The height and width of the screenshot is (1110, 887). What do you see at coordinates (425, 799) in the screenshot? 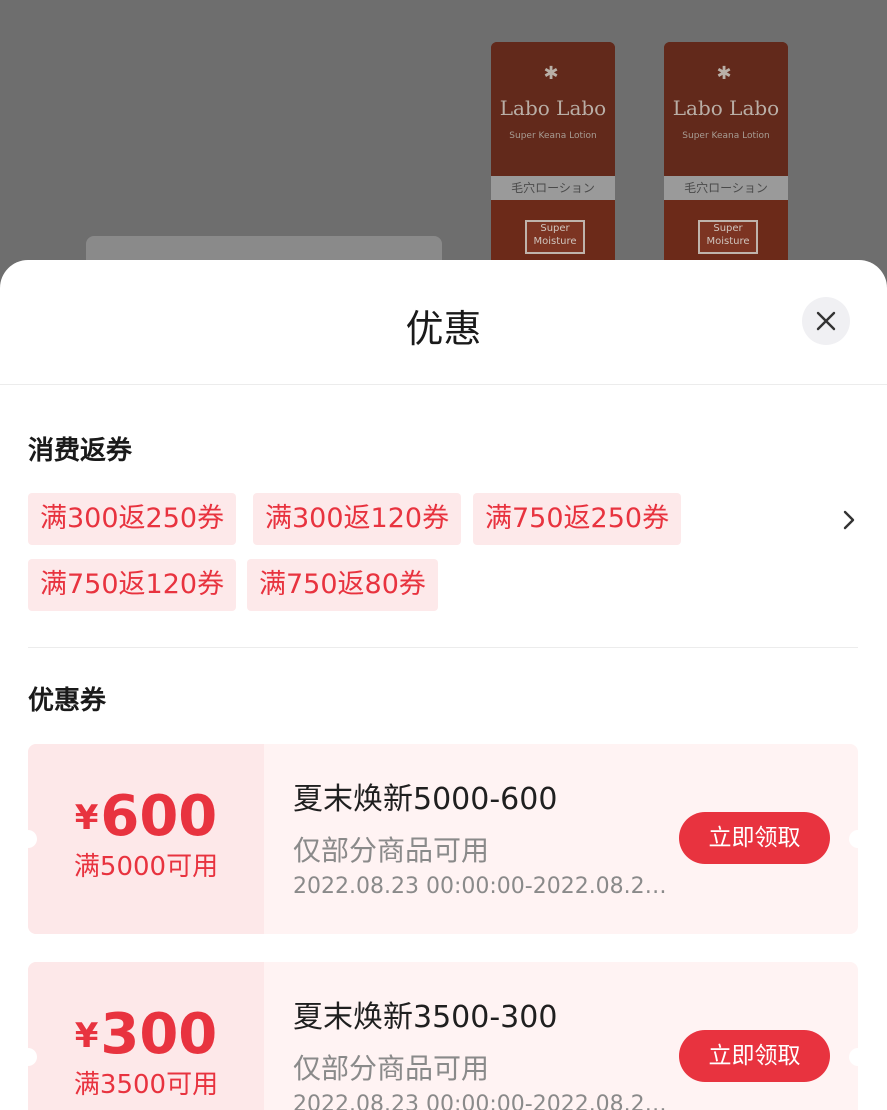
I see `coupon-name: 夏末焕新5000-600` at bounding box center [425, 799].